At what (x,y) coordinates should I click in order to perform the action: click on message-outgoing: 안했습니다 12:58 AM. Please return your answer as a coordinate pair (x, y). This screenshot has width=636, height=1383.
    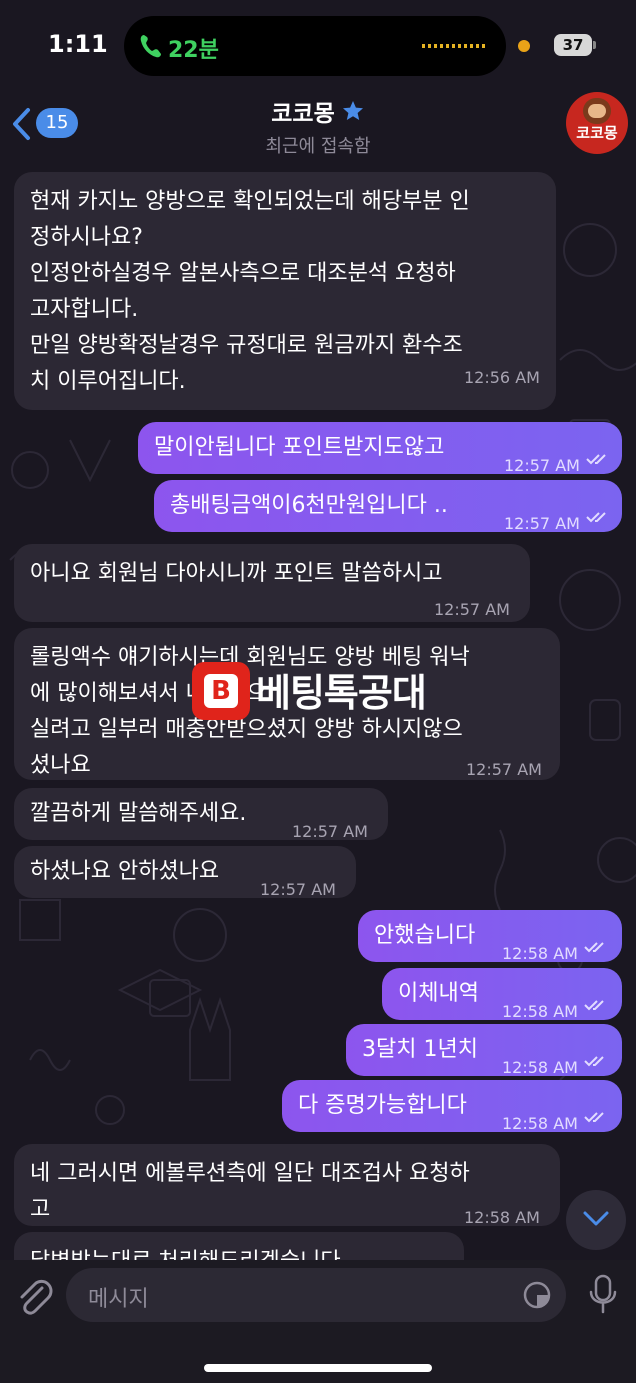
    Looking at the image, I should click on (490, 936).